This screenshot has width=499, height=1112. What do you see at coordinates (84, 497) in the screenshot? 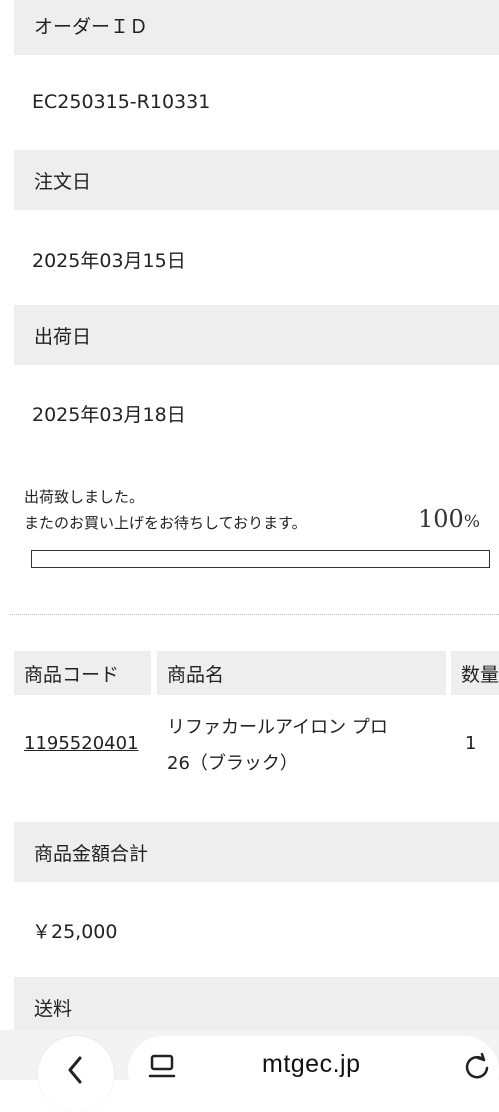
I see `shipment-status-line-1: 出荷致しました。` at bounding box center [84, 497].